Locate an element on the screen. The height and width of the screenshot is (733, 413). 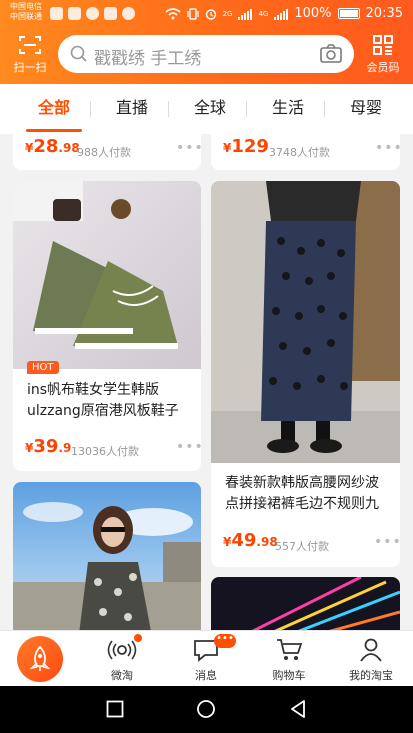
clock: 20:35 is located at coordinates (384, 13).